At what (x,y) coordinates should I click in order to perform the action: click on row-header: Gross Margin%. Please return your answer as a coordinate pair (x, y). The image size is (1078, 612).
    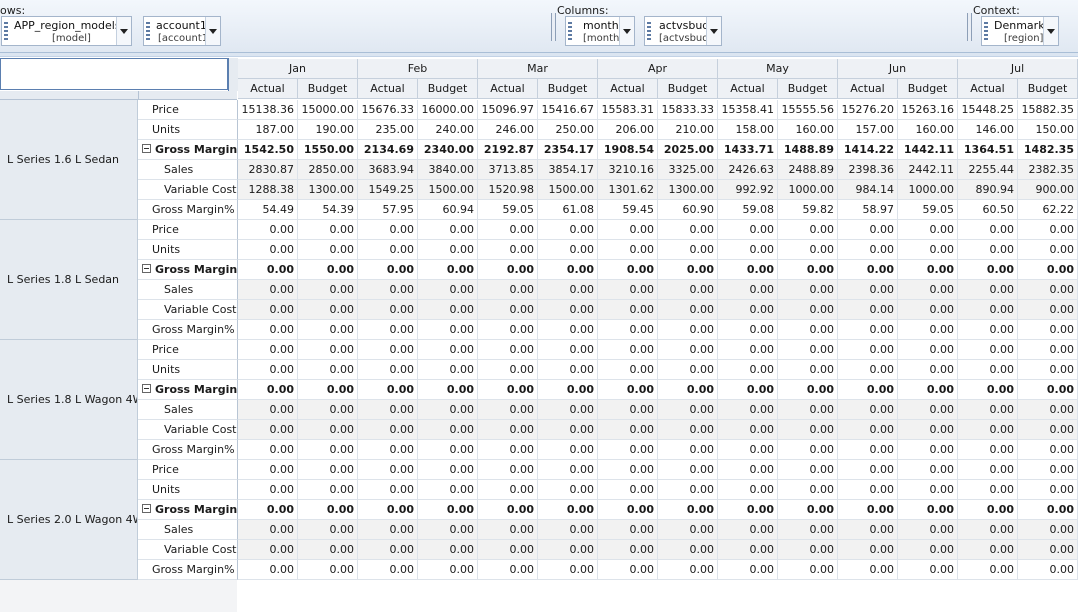
    Looking at the image, I should click on (188, 450).